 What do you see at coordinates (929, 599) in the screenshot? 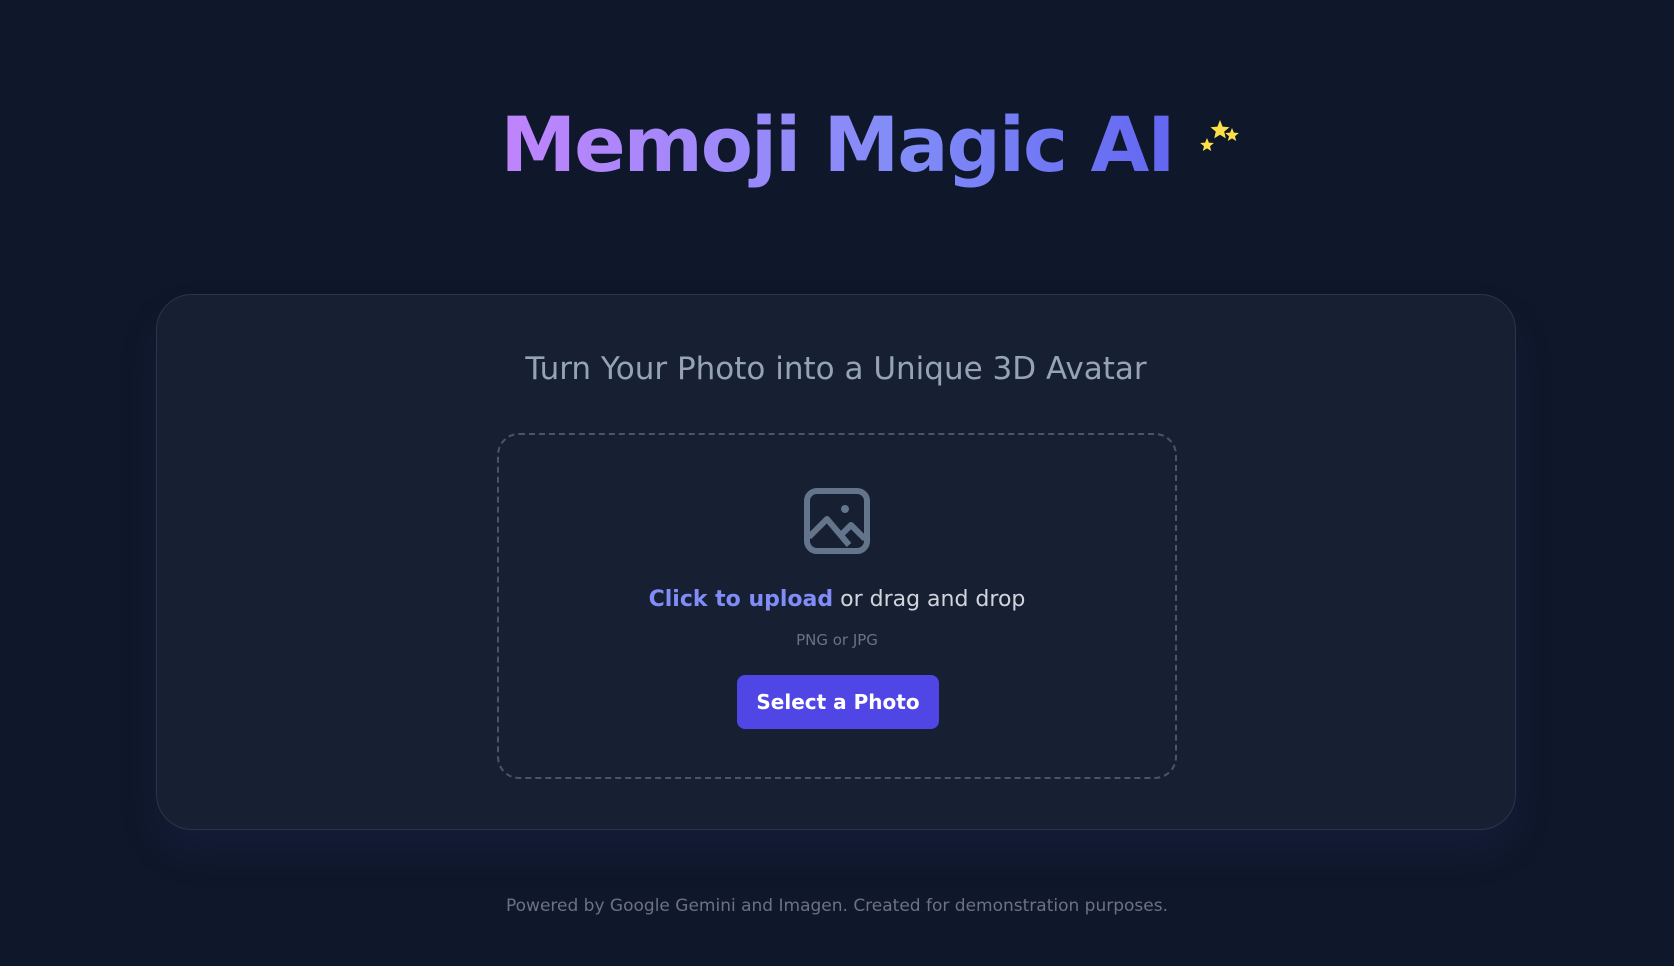
I see `drag-drop-text: or drag and drop` at bounding box center [929, 599].